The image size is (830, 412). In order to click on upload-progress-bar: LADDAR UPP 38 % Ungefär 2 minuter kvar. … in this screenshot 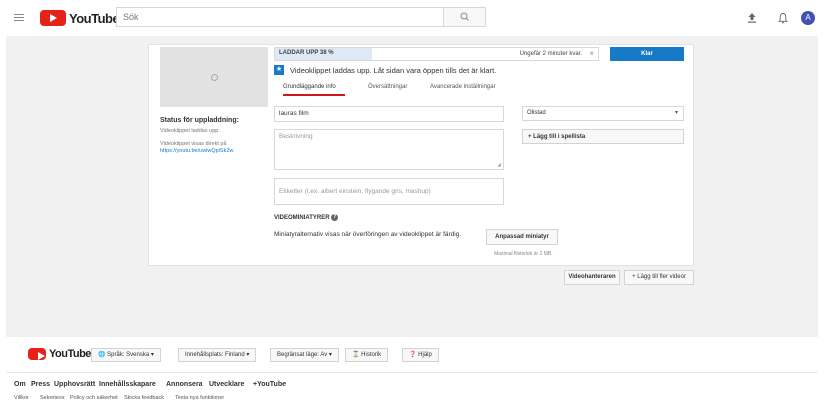, I will do `click(436, 54)`.